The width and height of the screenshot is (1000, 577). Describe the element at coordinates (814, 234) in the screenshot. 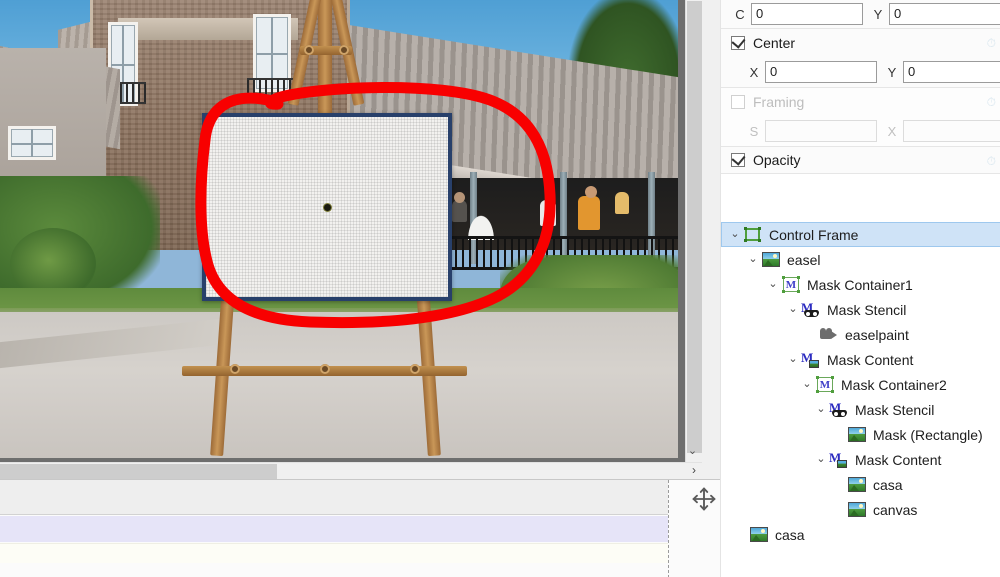

I see `tree-node-label: Control Frame` at that location.